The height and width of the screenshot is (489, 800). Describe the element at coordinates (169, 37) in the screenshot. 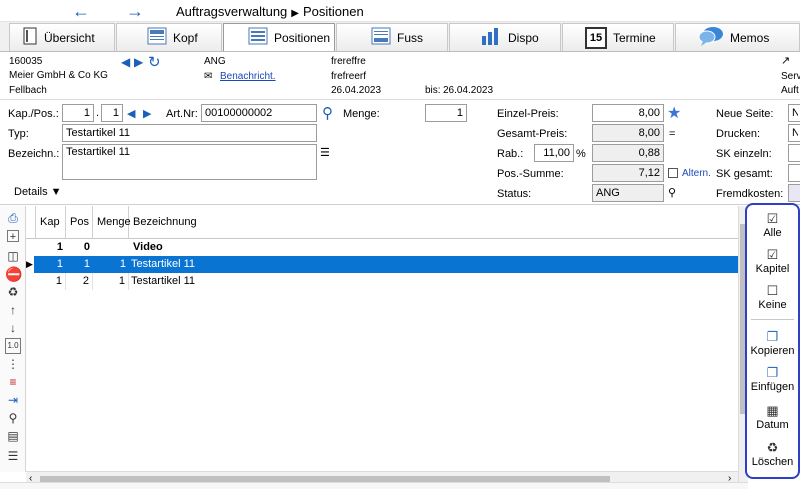

I see `tab-kopf: Kopf` at that location.